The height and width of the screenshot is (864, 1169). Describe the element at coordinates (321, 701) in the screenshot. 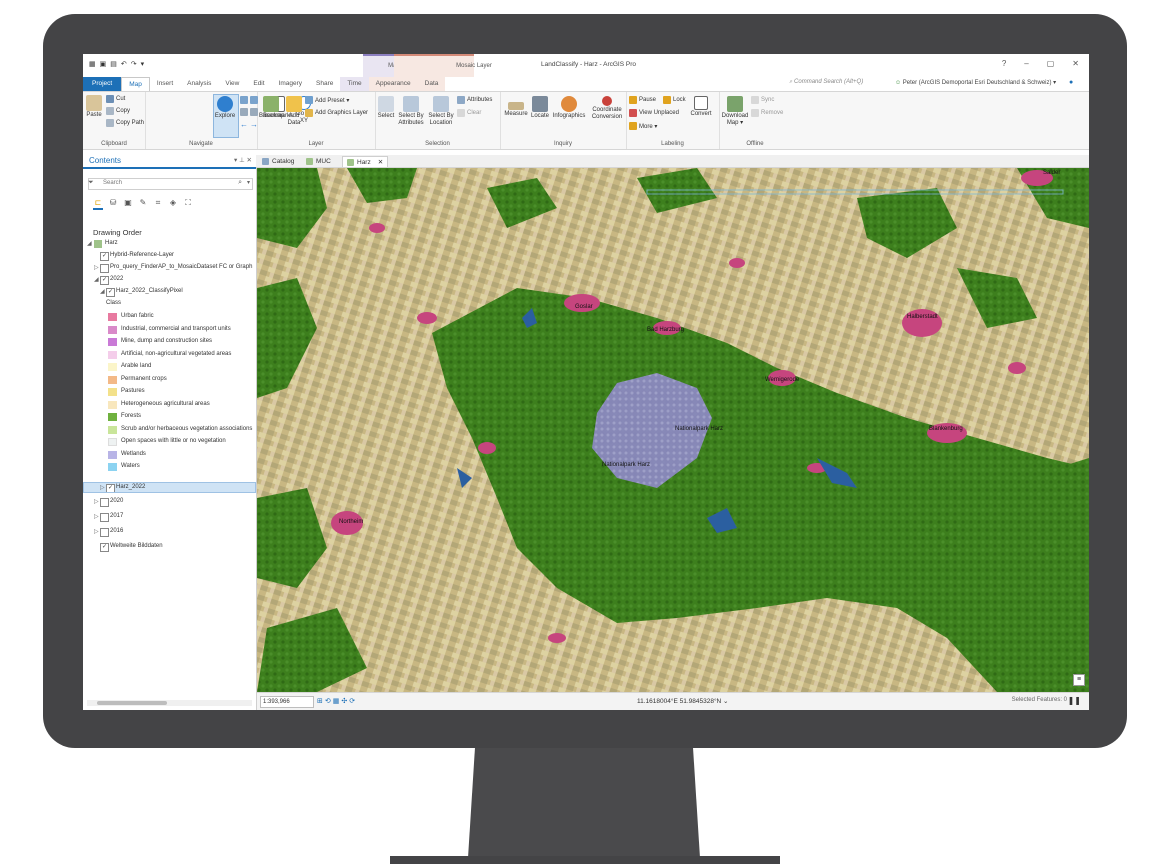

I see `grid-icon: ⊞` at that location.